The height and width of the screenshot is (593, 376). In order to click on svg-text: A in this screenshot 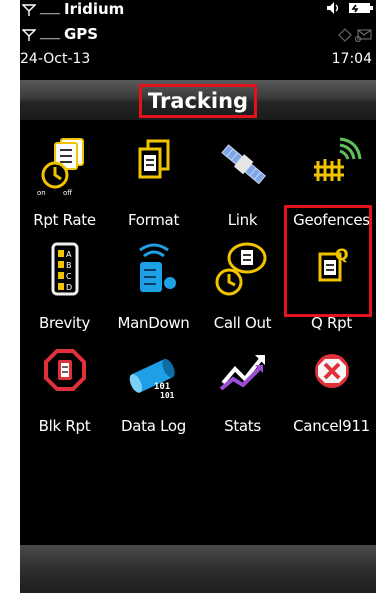, I will do `click(69, 254)`.